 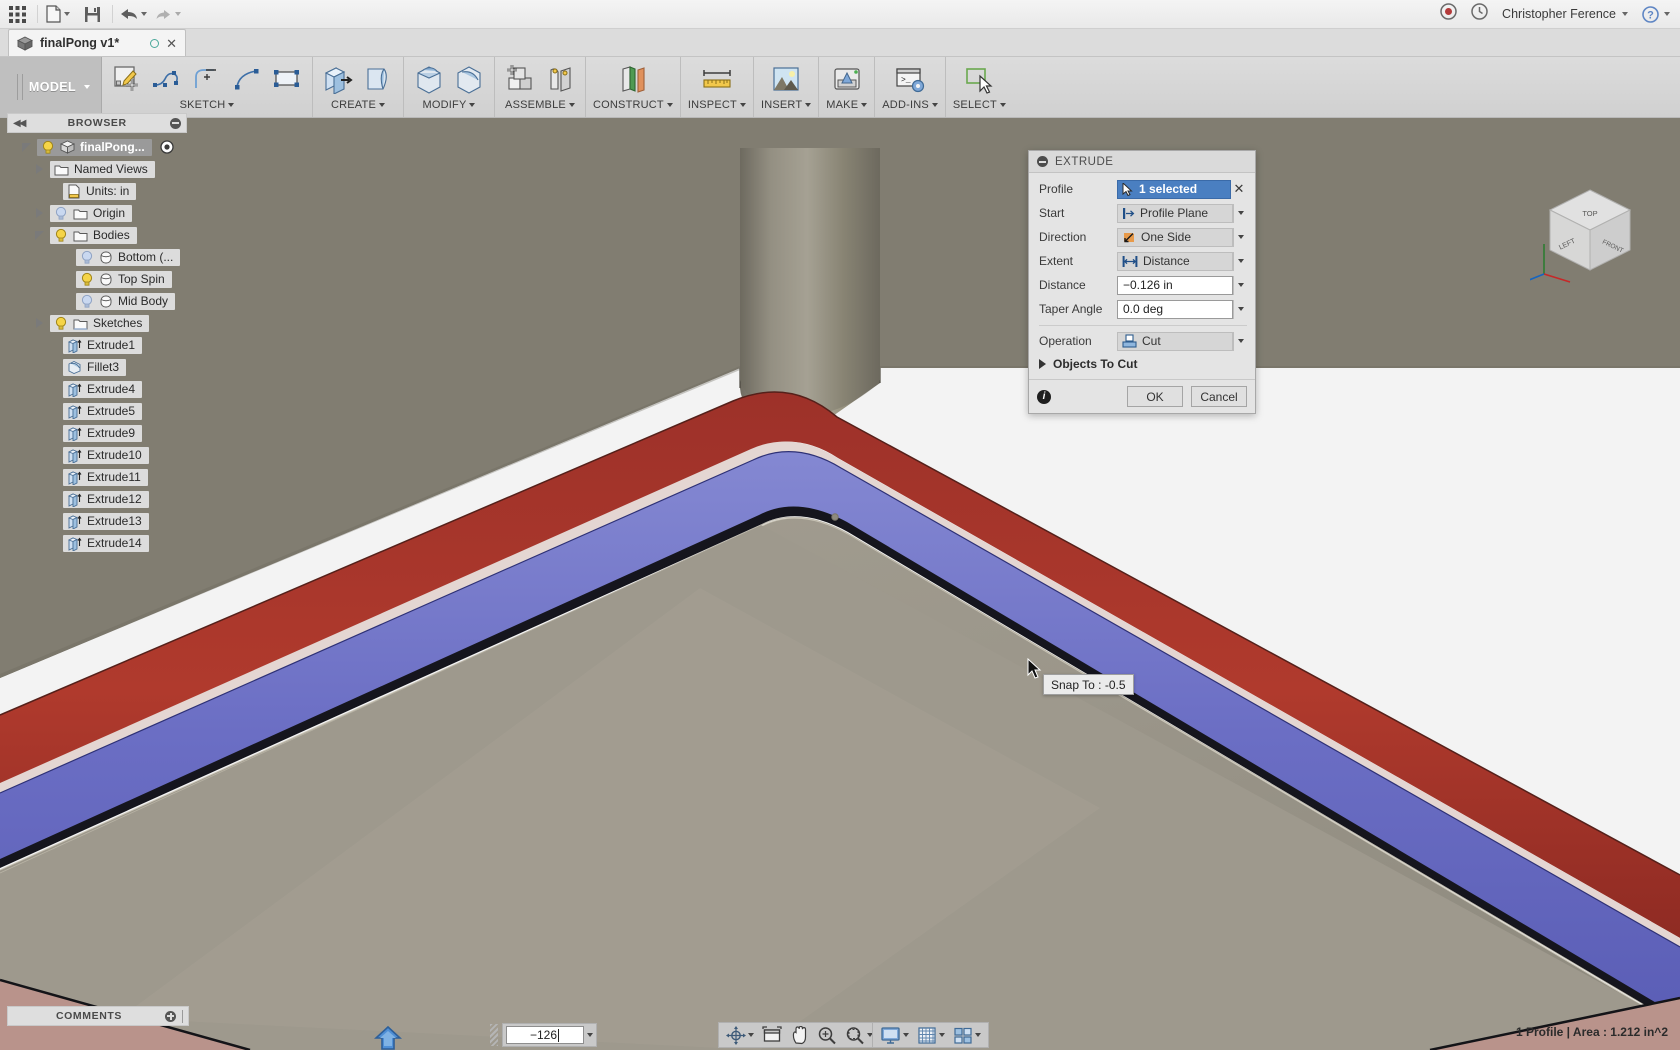 I want to click on extrude-row-control: Profile Plane, so click(x=1182, y=213).